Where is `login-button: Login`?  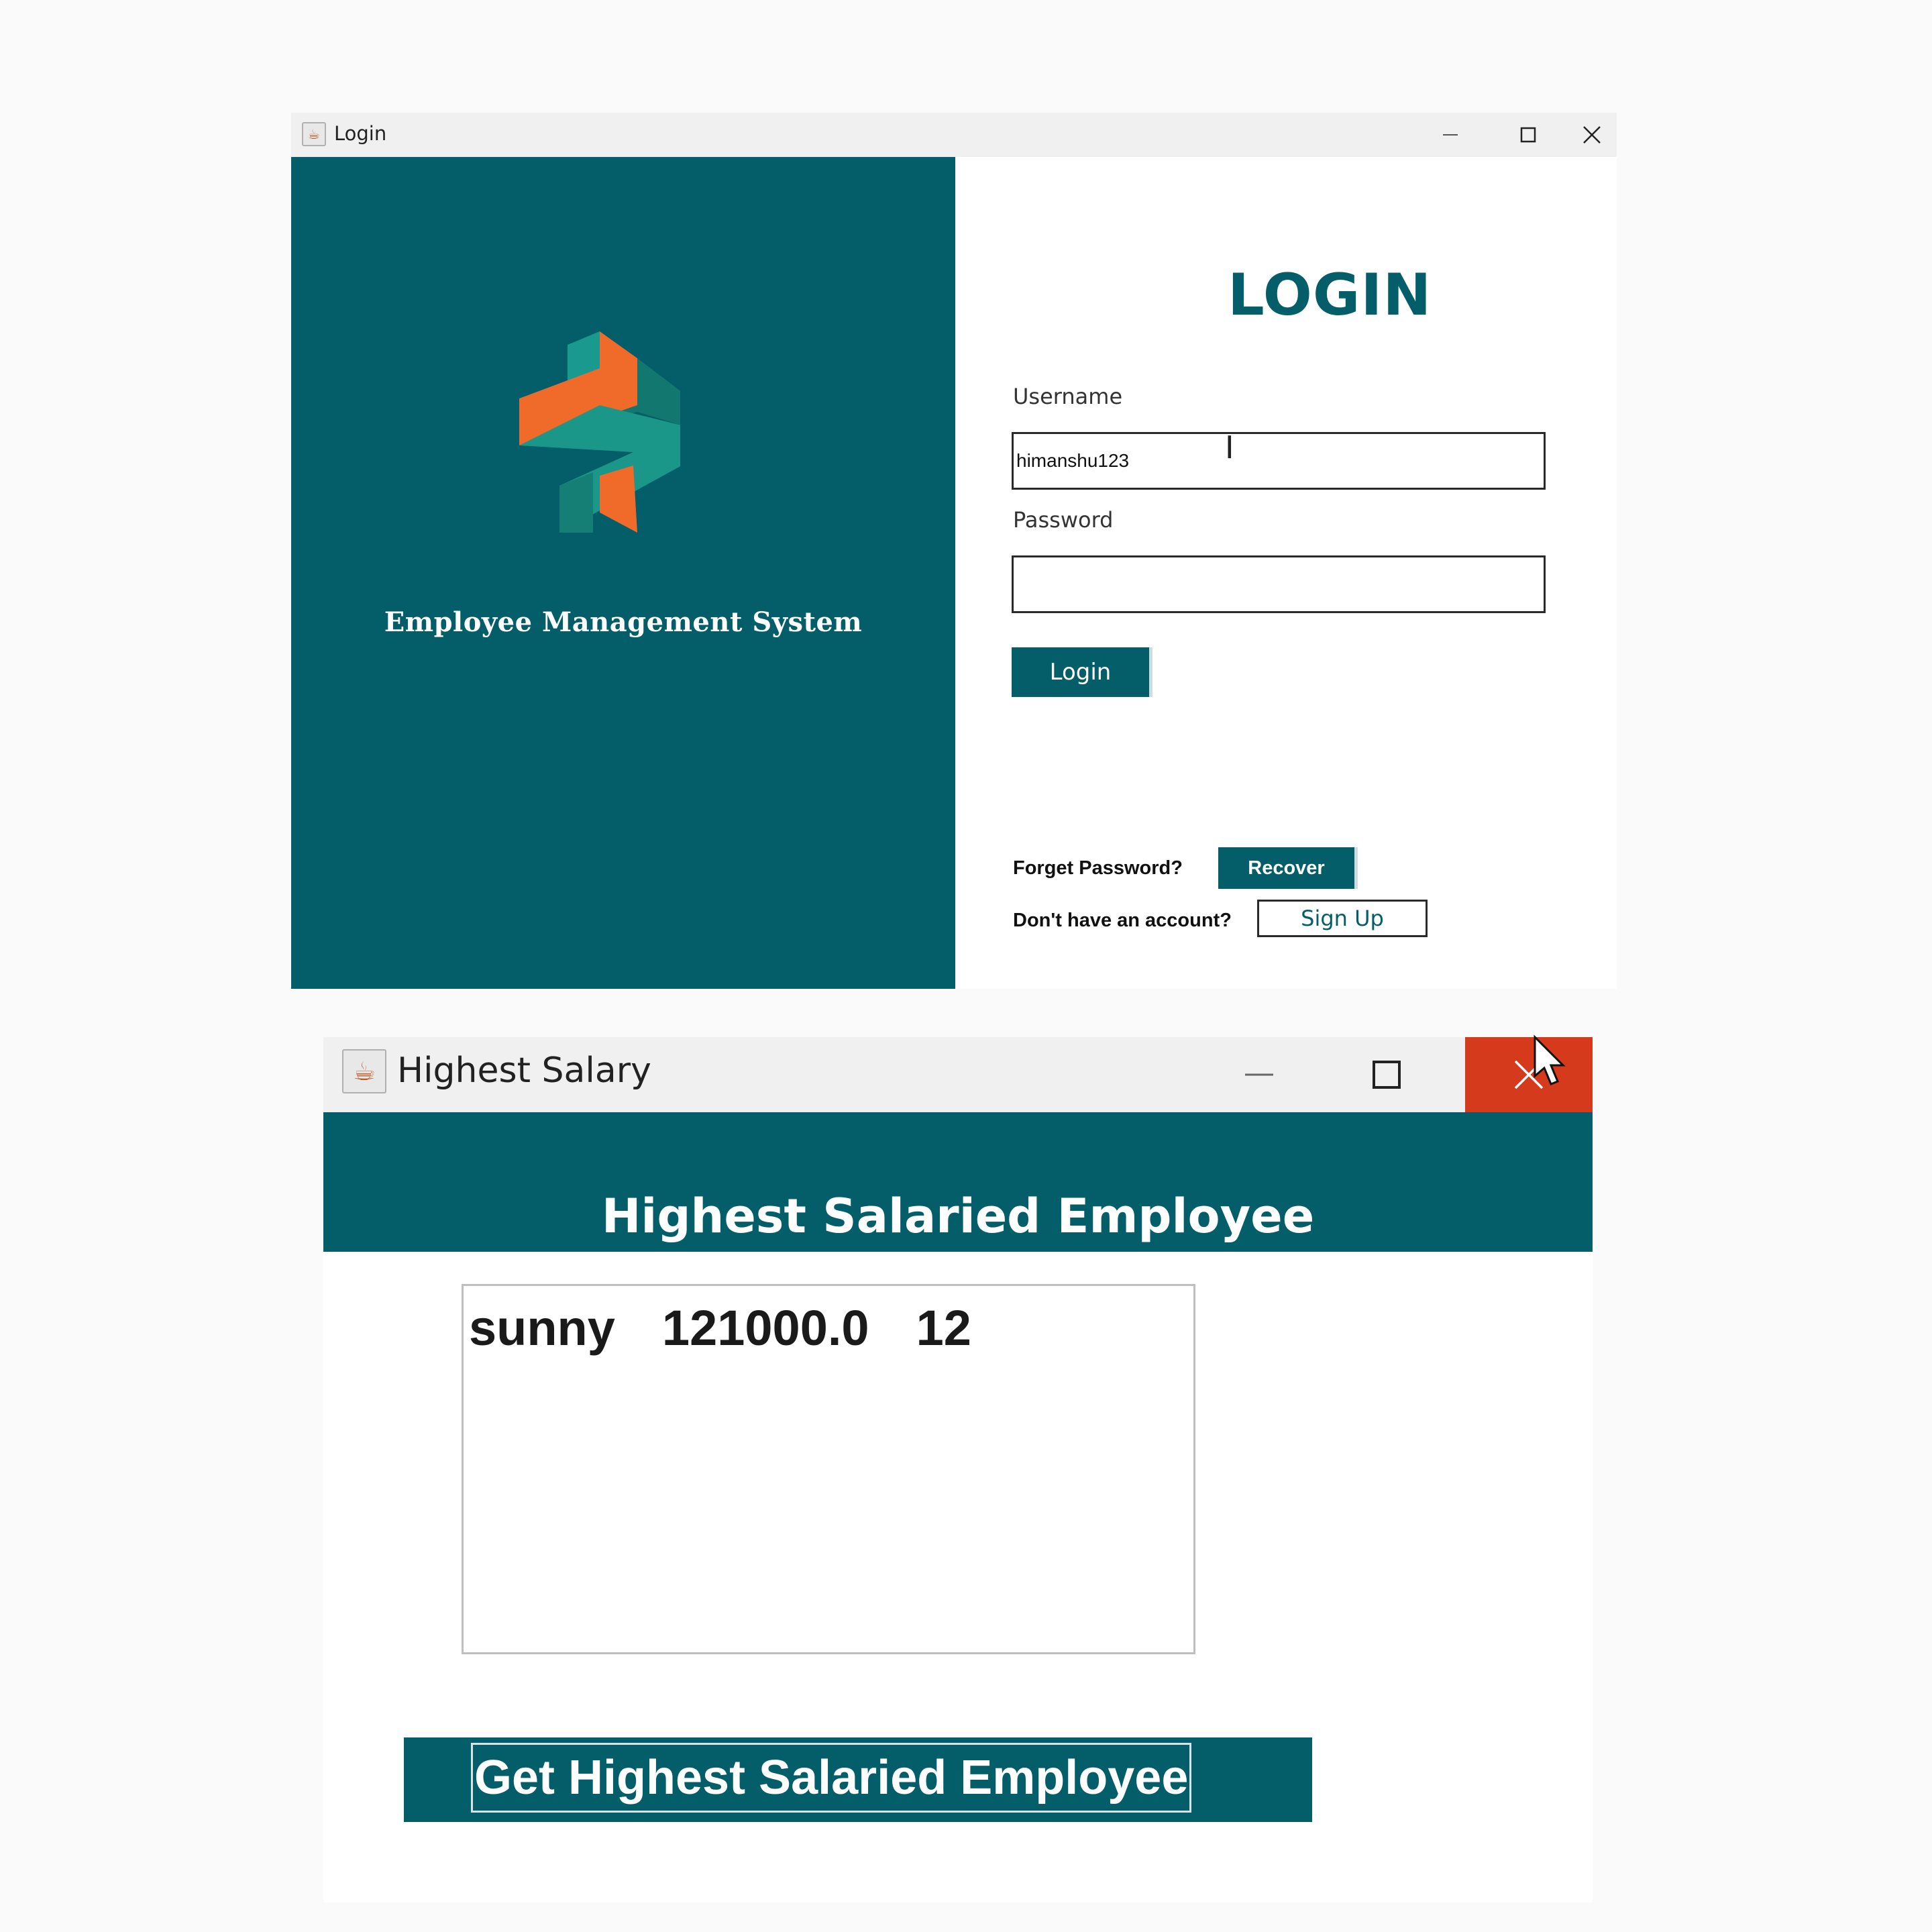
login-button: Login is located at coordinates (1082, 672).